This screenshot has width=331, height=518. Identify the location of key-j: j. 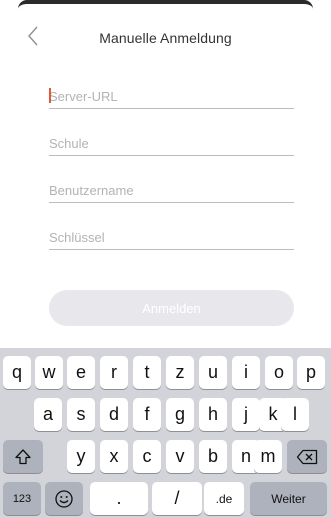
(246, 414).